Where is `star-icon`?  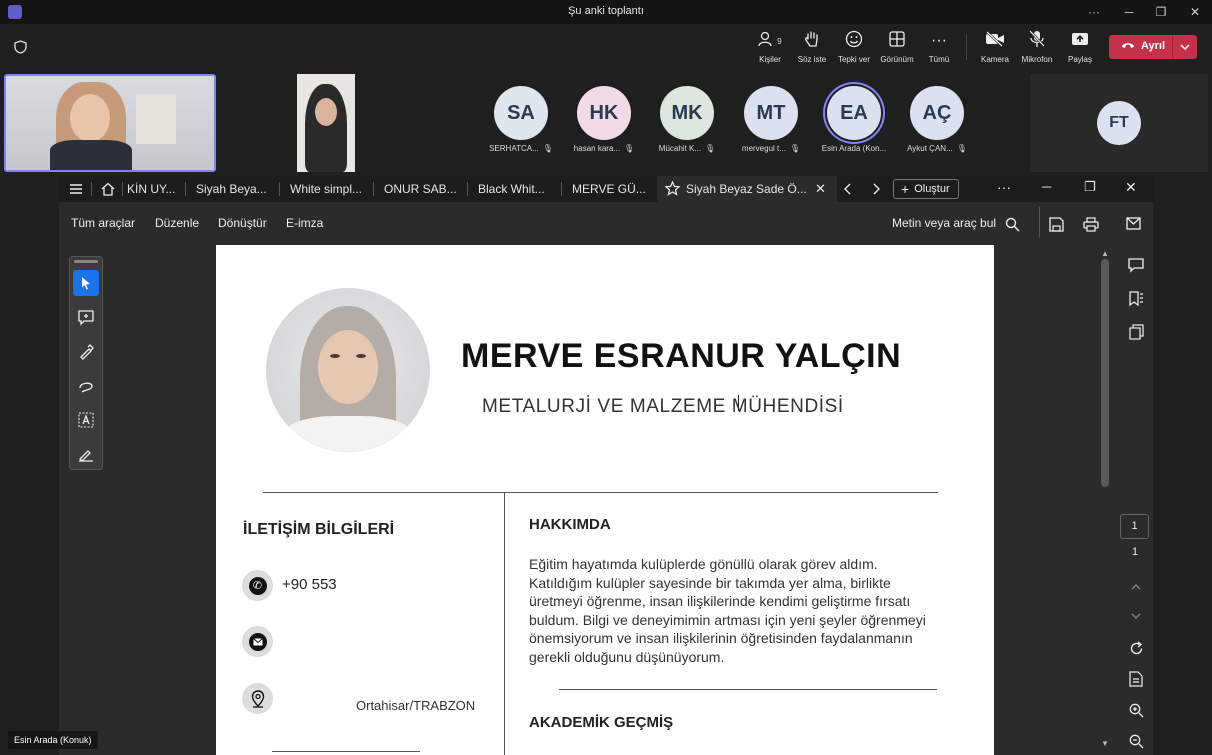
star-icon is located at coordinates (672, 190).